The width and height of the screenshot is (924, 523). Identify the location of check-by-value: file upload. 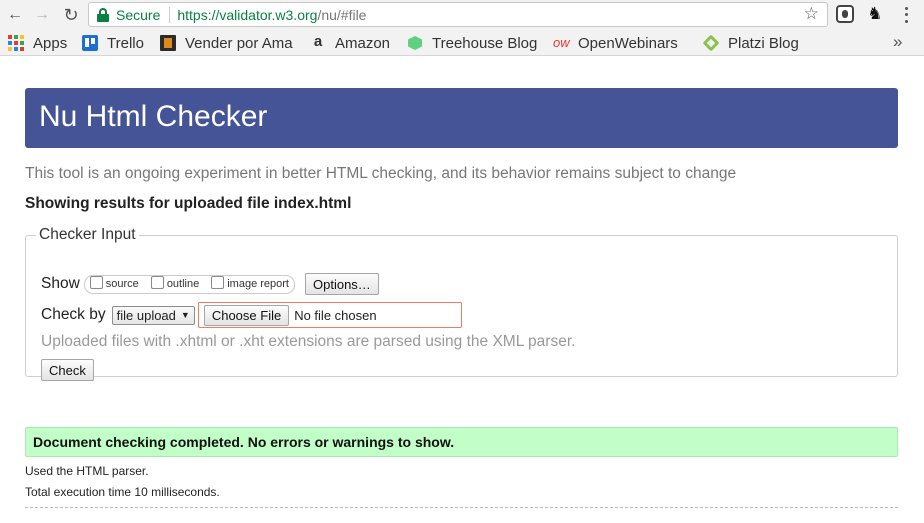
(146, 315).